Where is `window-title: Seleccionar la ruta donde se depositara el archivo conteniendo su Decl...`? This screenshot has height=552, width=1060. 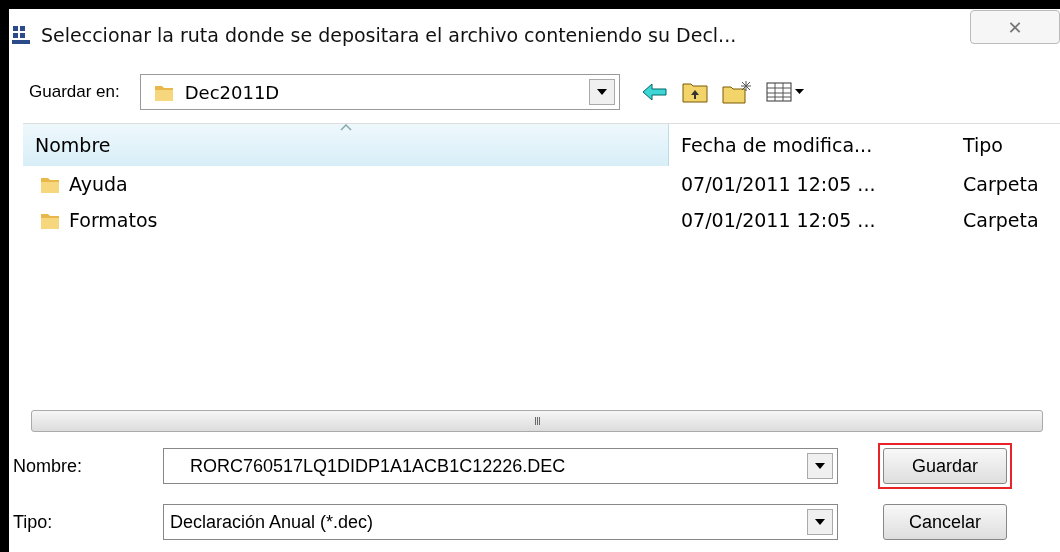
window-title: Seleccionar la ruta donde se depositara el archivo conteniendo su Decl... is located at coordinates (389, 35).